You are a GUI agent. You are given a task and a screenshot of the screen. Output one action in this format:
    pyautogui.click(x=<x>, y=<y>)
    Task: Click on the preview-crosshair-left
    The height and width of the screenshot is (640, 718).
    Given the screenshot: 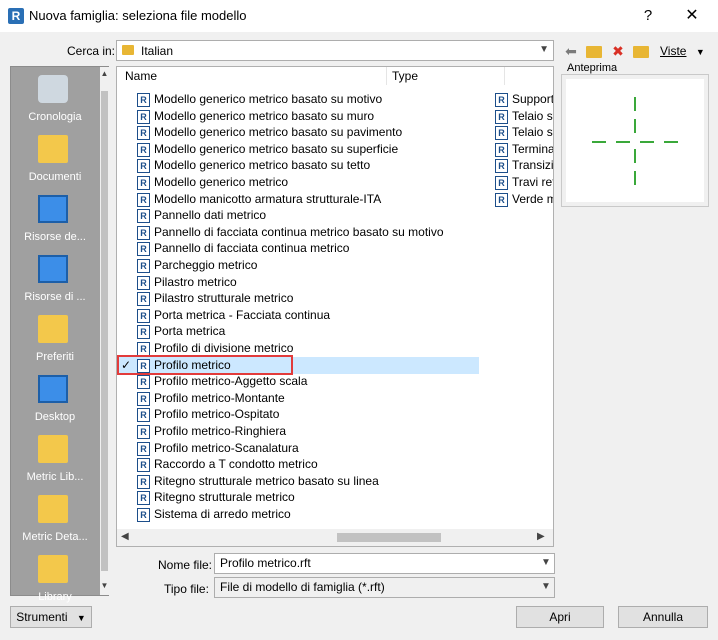 What is the action you would take?
    pyautogui.click(x=599, y=142)
    